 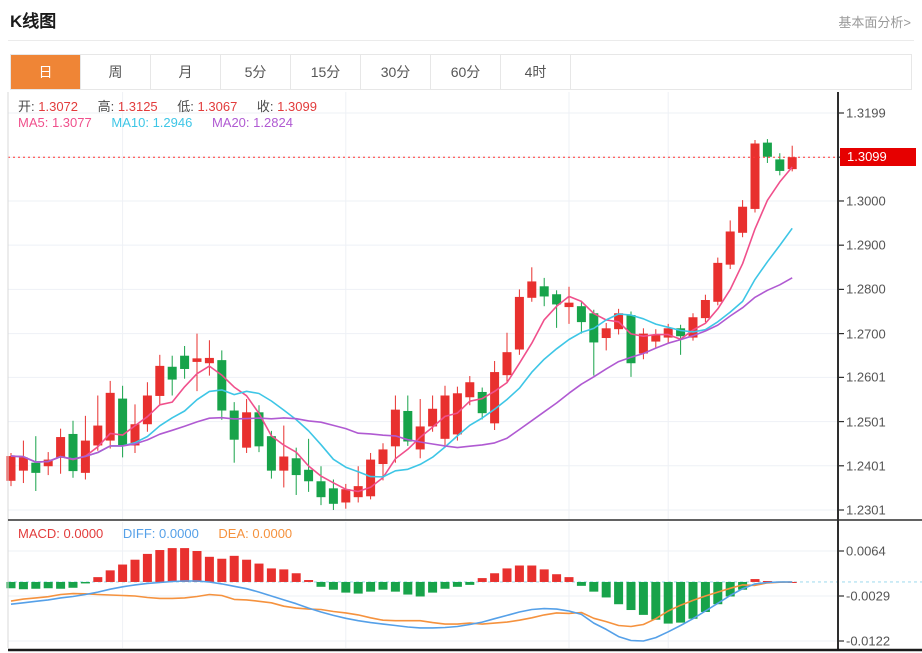 What do you see at coordinates (265, 106) in the screenshot?
I see `close-label: 收:` at bounding box center [265, 106].